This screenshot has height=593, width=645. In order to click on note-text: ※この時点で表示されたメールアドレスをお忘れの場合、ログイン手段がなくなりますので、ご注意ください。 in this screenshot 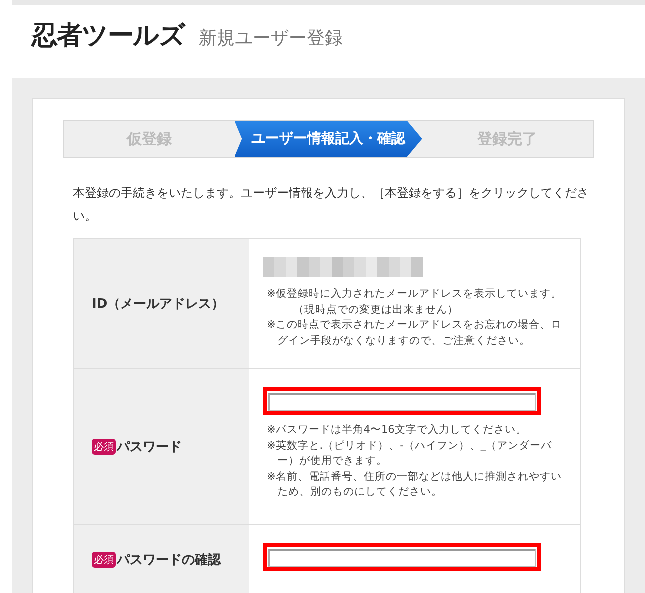, I will do `click(415, 333)`.